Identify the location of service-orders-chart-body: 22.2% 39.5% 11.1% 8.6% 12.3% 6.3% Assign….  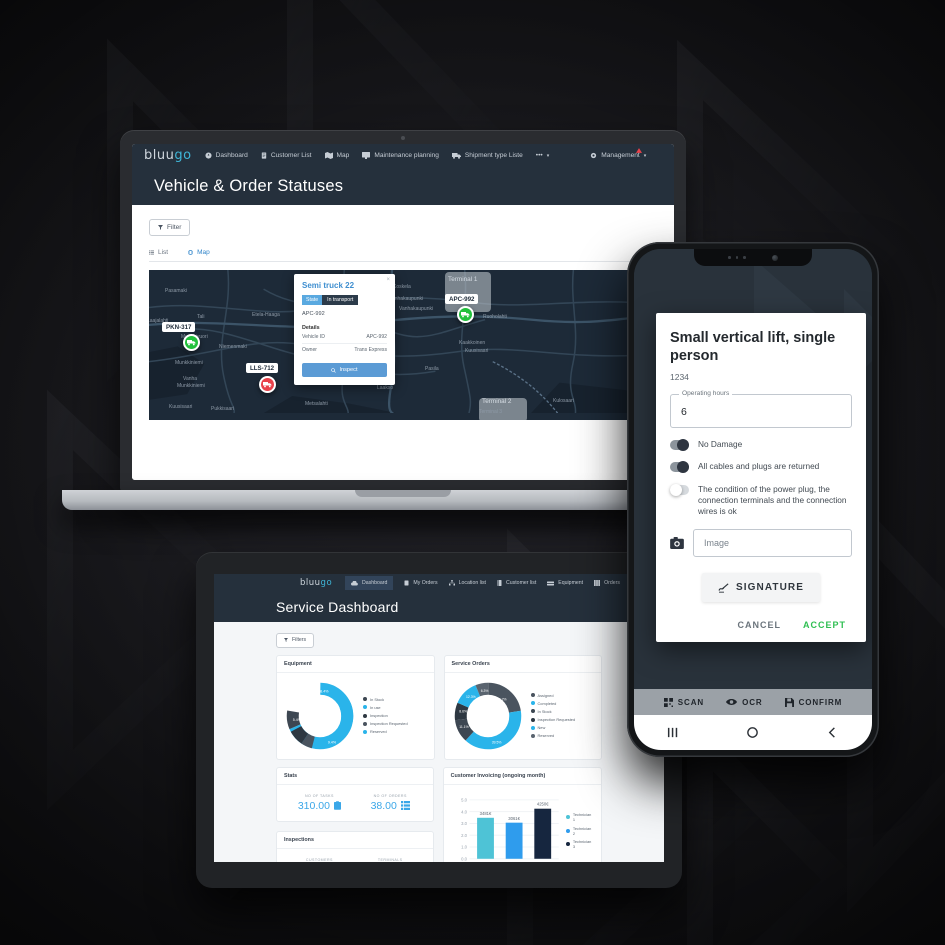
(523, 716).